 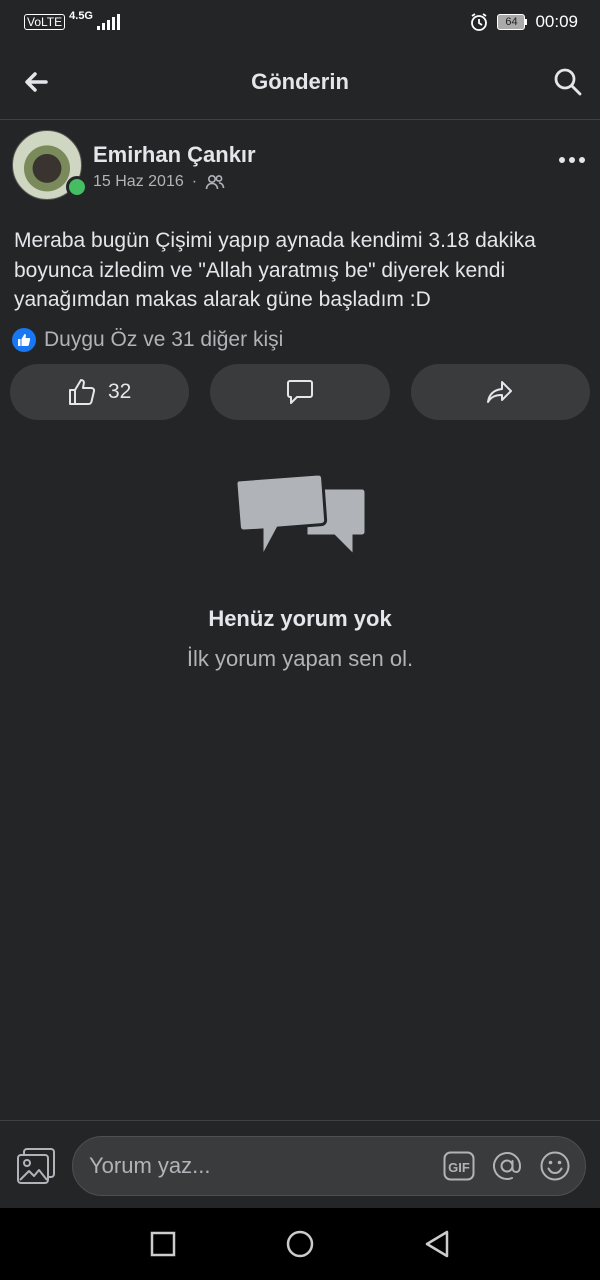 What do you see at coordinates (215, 182) in the screenshot?
I see `friends-audience-icon` at bounding box center [215, 182].